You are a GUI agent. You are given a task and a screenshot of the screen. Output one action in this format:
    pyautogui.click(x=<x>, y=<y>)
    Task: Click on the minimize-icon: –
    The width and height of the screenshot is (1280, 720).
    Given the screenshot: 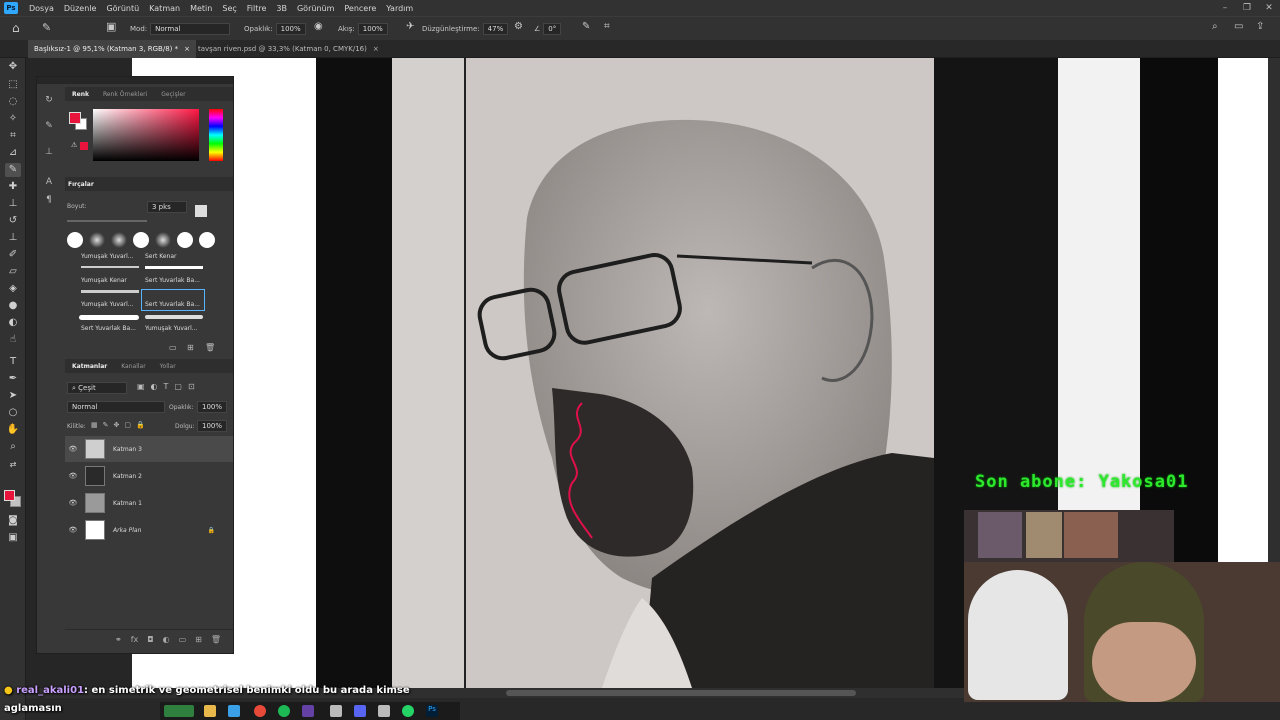 What is the action you would take?
    pyautogui.click(x=1225, y=8)
    